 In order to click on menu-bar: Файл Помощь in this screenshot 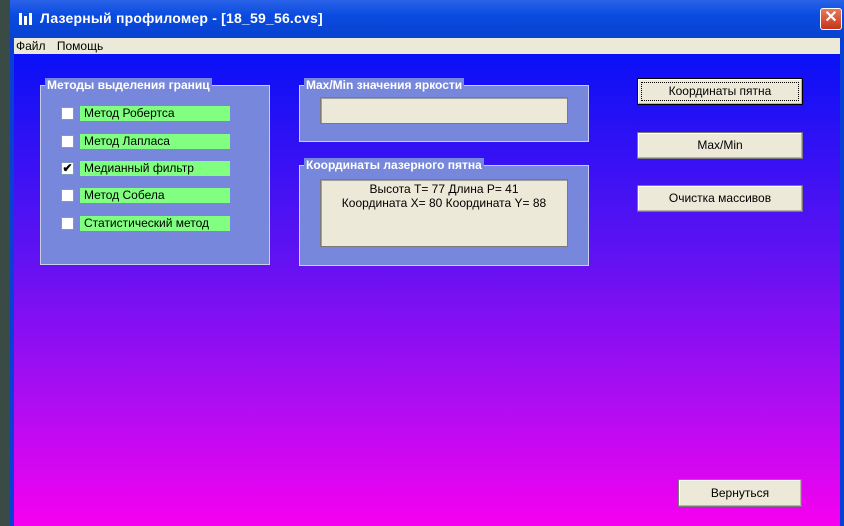, I will do `click(427, 46)`.